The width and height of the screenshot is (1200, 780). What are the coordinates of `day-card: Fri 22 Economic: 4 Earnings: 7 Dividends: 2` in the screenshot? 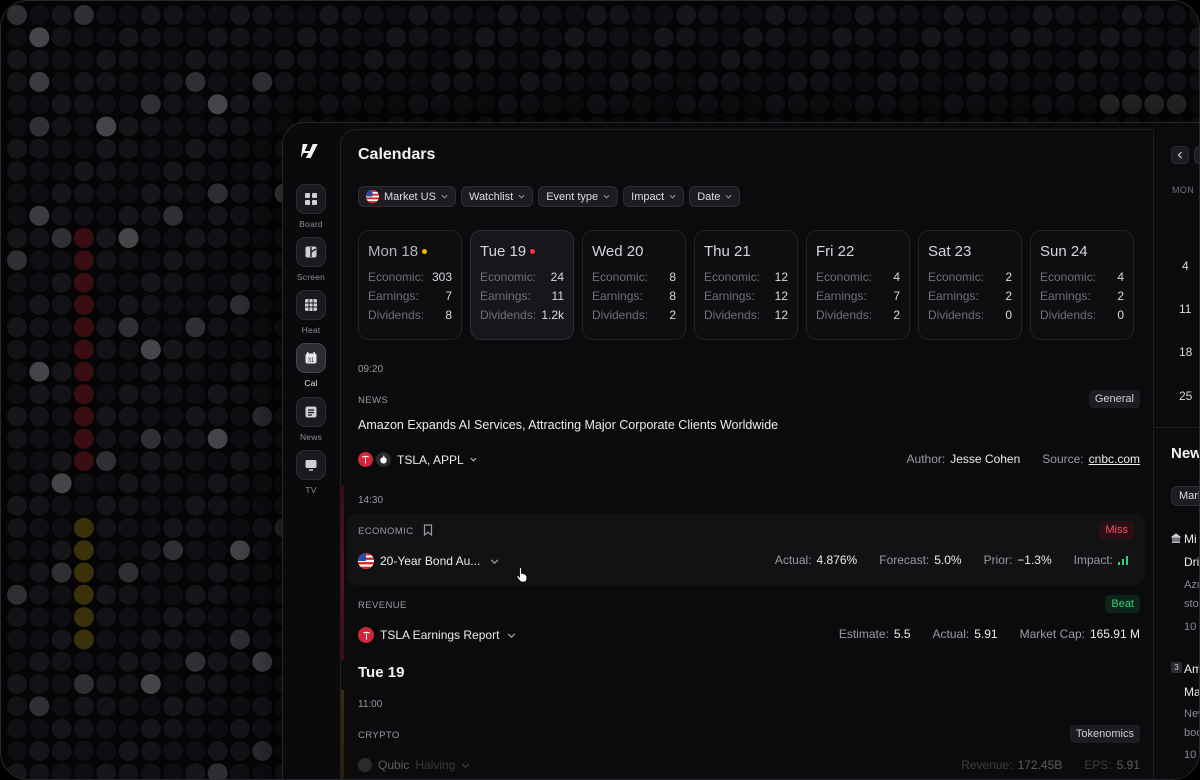 It's located at (858, 285).